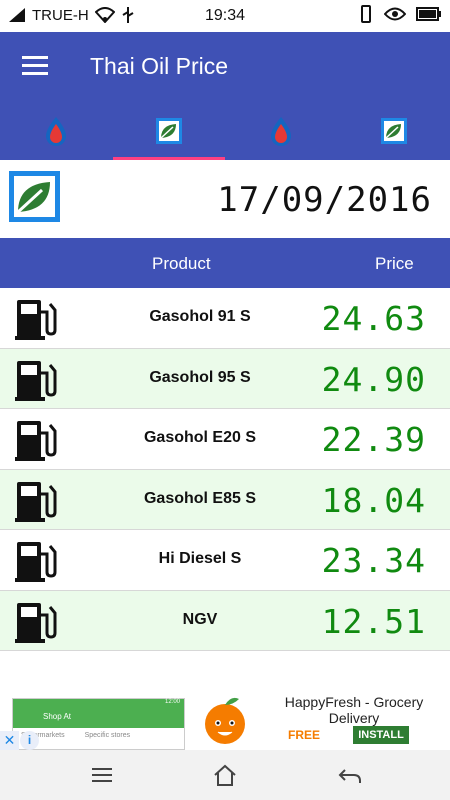 The height and width of the screenshot is (800, 450). I want to click on bangchak-logo-icon, so click(34, 196).